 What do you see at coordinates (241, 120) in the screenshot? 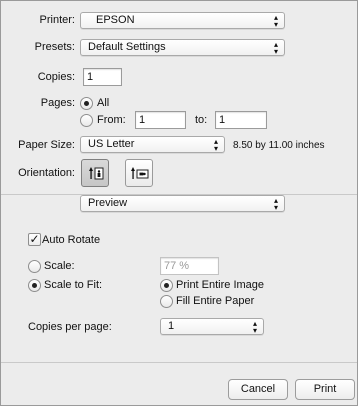
I see `pages-to-field: 1` at bounding box center [241, 120].